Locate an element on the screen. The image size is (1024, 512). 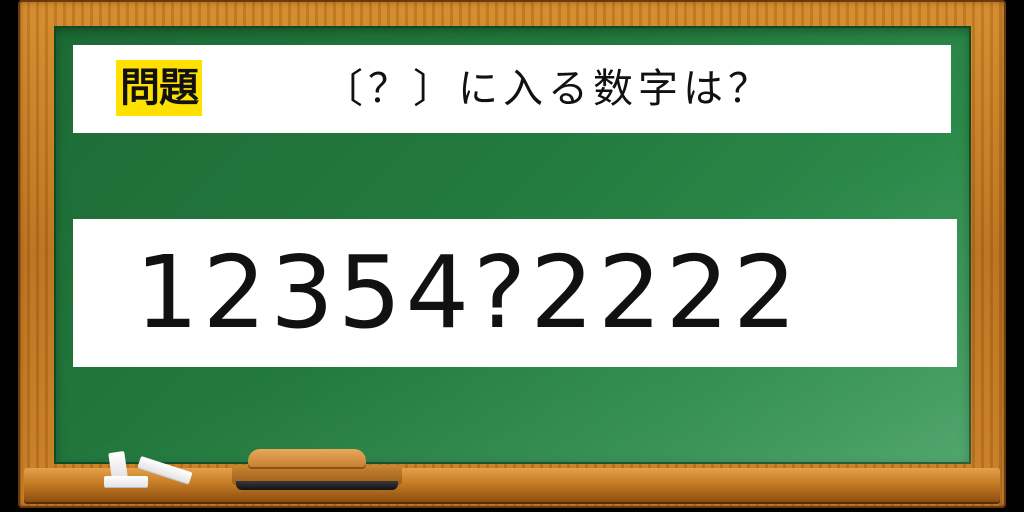
question-text: 〔？〕に入る数字は？ is located at coordinates (548, 89).